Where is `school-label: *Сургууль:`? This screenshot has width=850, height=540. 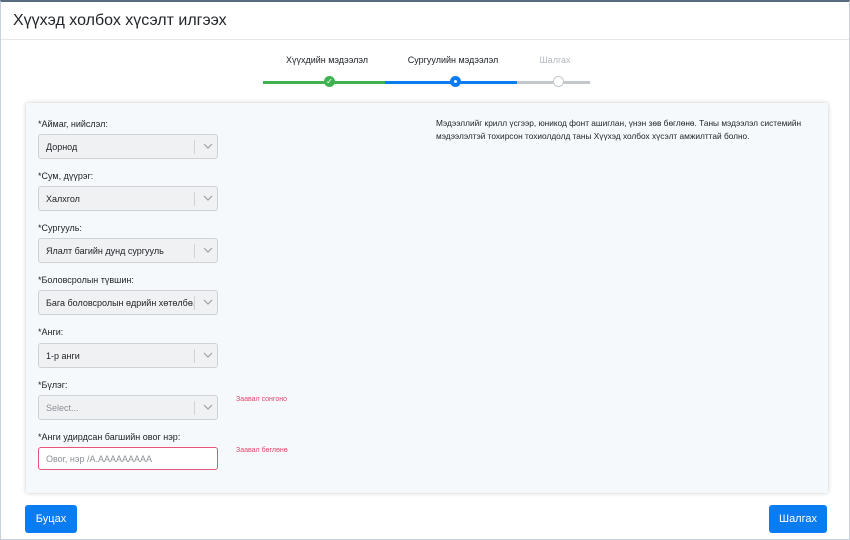
school-label: *Сургууль: is located at coordinates (60, 228).